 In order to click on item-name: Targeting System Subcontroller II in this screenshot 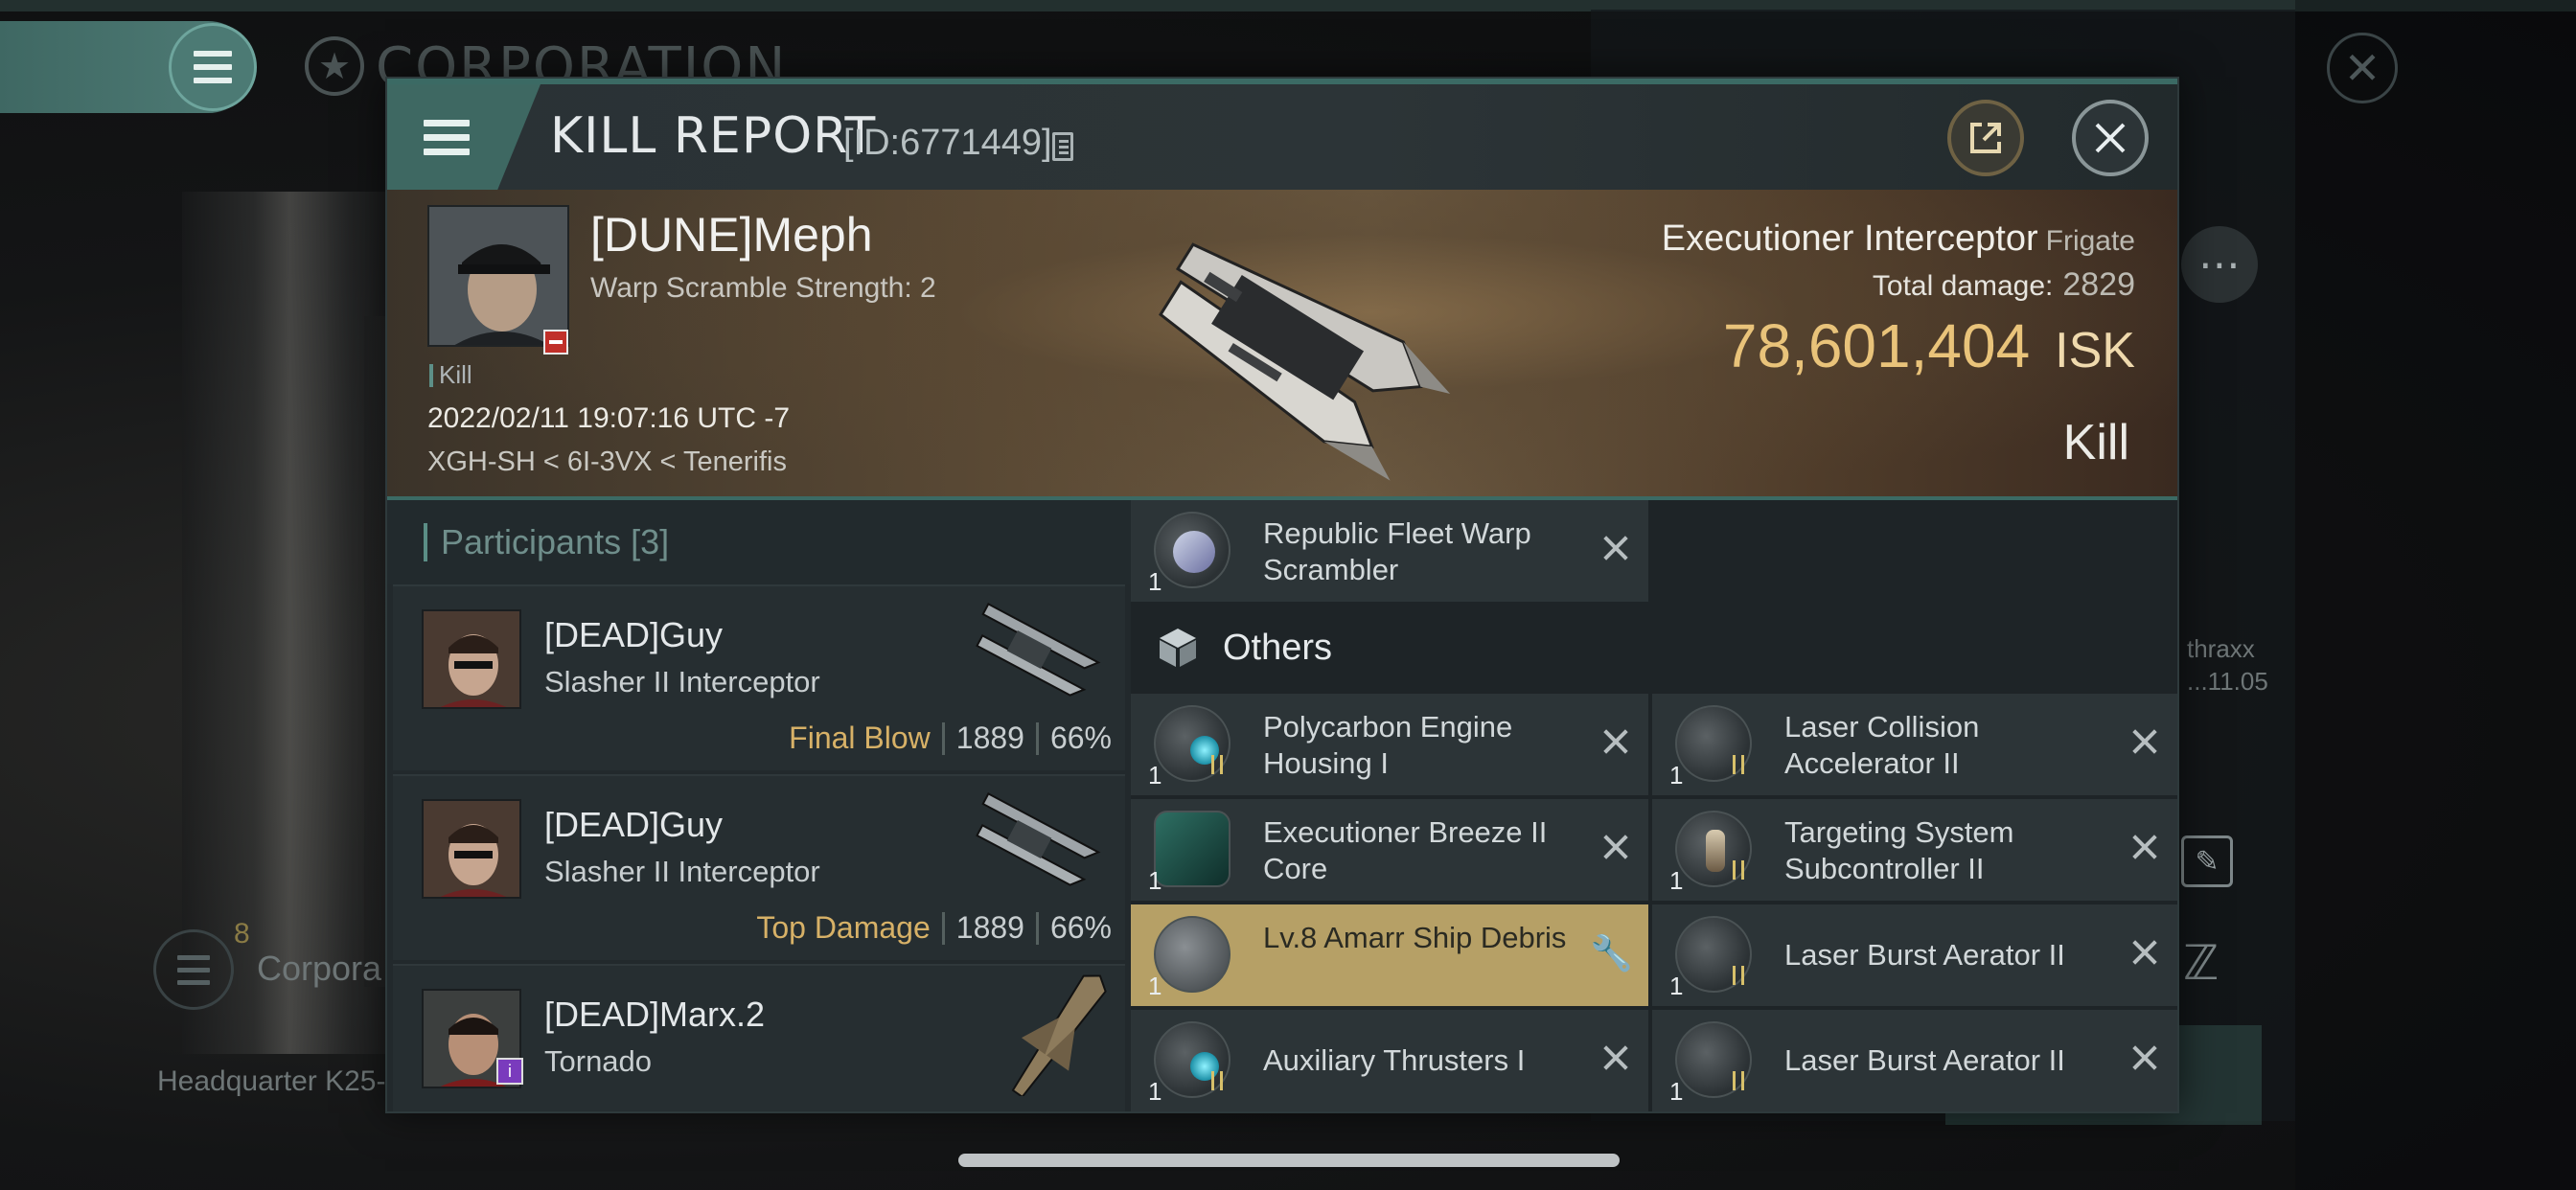, I will do `click(1899, 850)`.